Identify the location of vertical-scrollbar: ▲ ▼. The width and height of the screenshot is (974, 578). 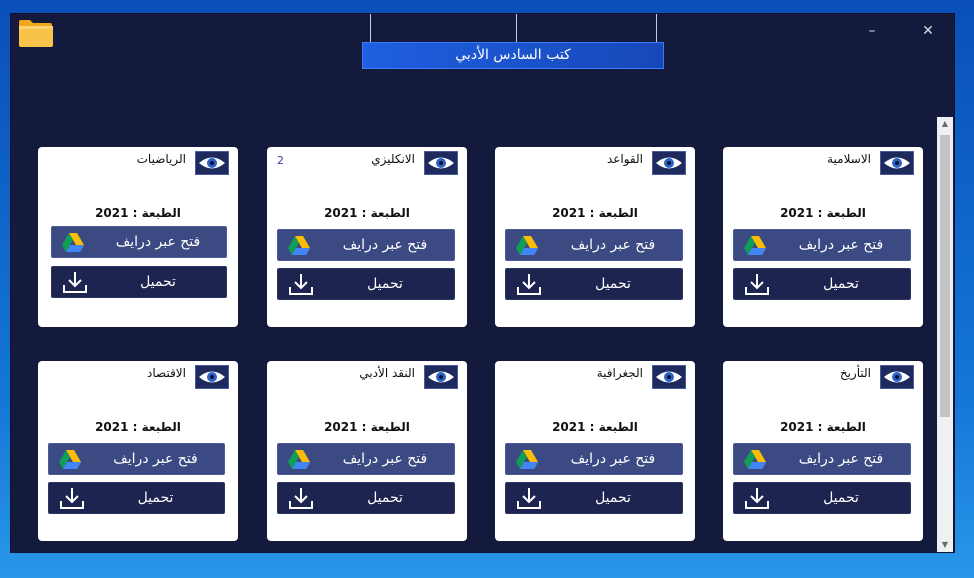
(945, 334).